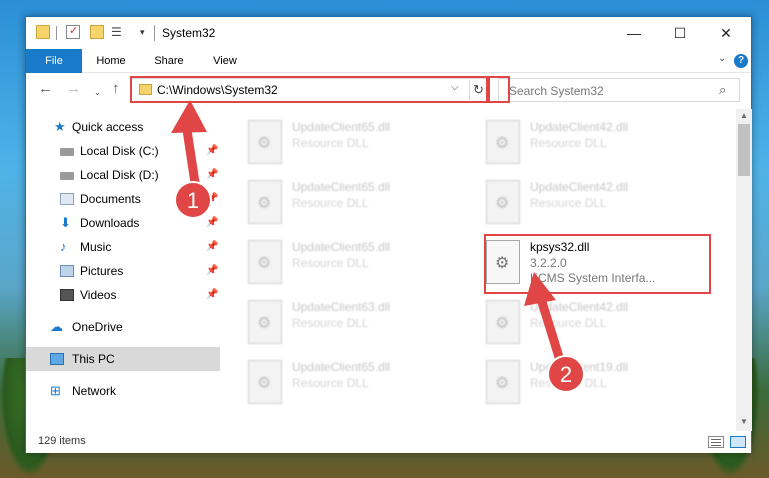 The width and height of the screenshot is (769, 478). Describe the element at coordinates (45, 89) in the screenshot. I see `back-button: ←` at that location.